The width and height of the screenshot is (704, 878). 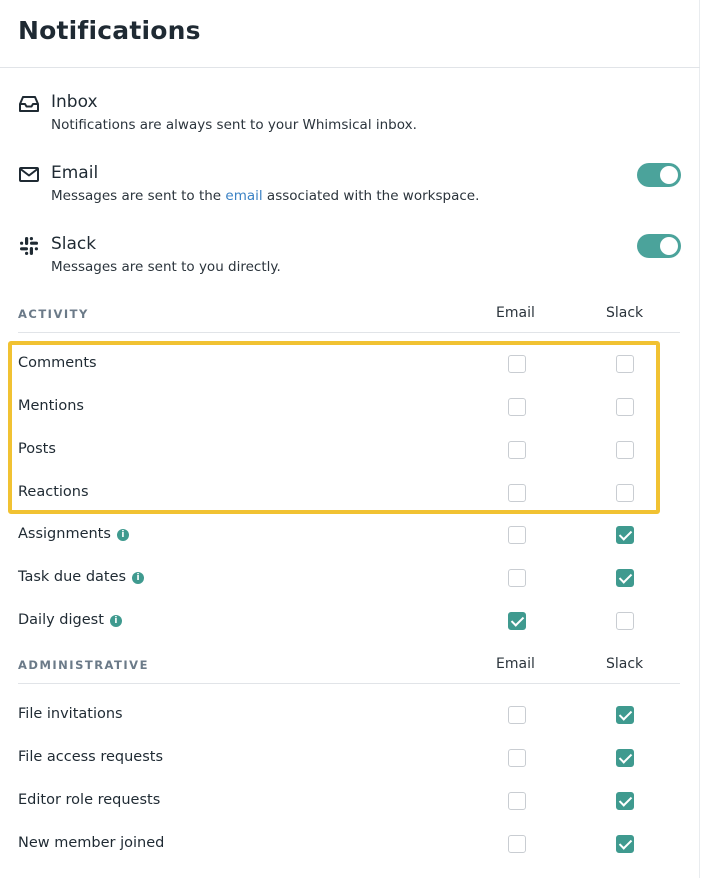 What do you see at coordinates (74, 102) in the screenshot?
I see `channel-name: Inbox` at bounding box center [74, 102].